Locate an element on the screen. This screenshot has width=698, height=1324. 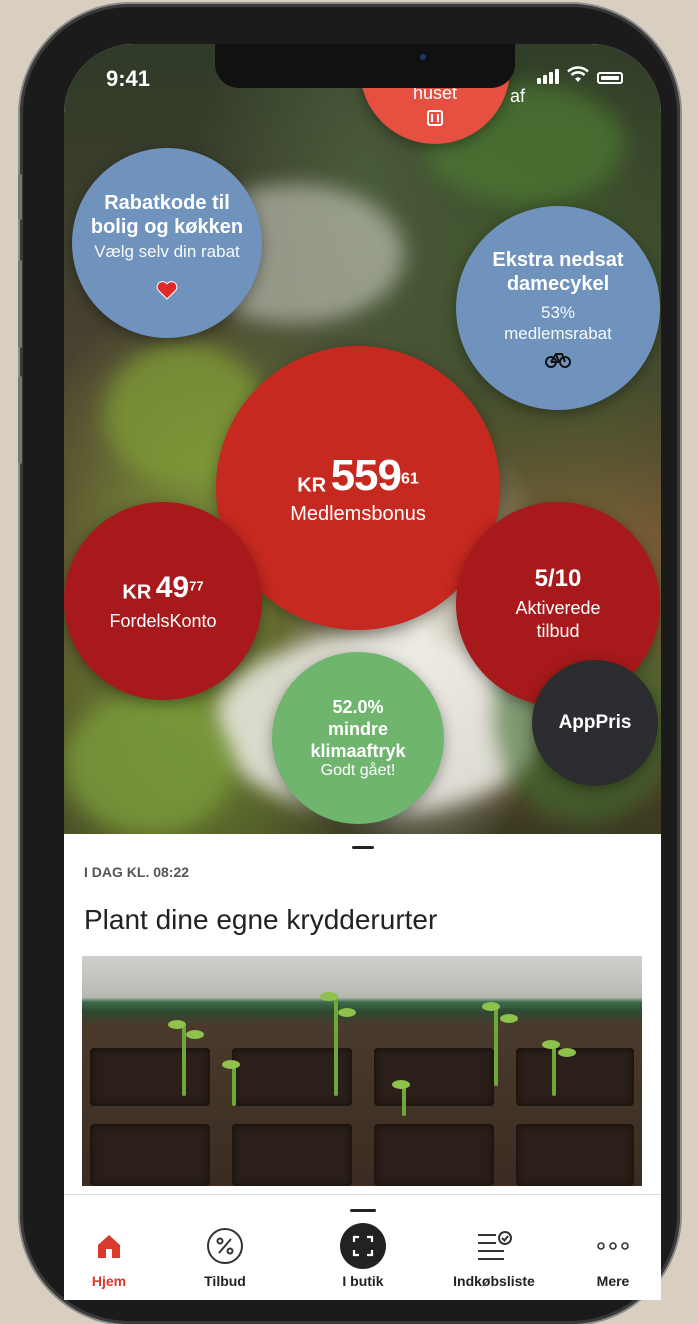
tab-mere: Mere is located at coordinates (609, 1257).